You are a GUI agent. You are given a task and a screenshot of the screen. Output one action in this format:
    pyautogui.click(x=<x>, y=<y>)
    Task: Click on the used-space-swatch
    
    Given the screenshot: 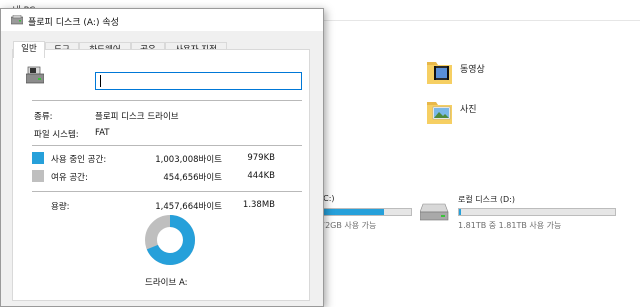 What is the action you would take?
    pyautogui.click(x=38, y=158)
    